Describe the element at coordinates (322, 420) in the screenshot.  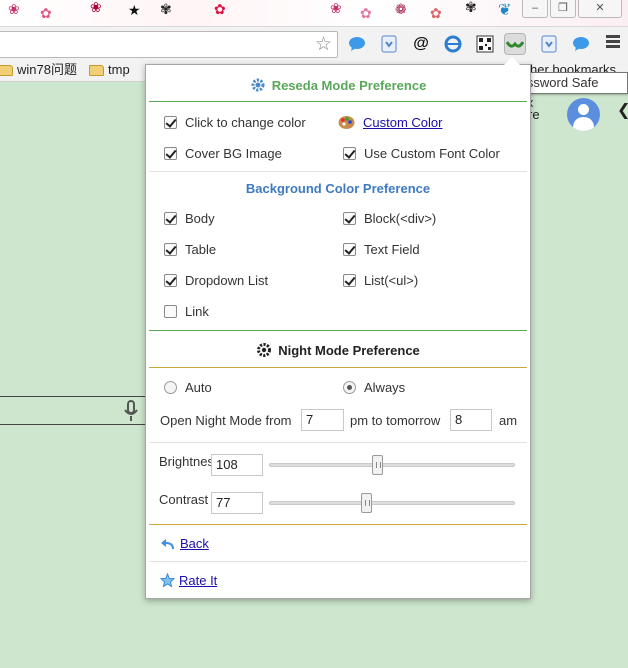
I see `night-start-hour-input: 7` at that location.